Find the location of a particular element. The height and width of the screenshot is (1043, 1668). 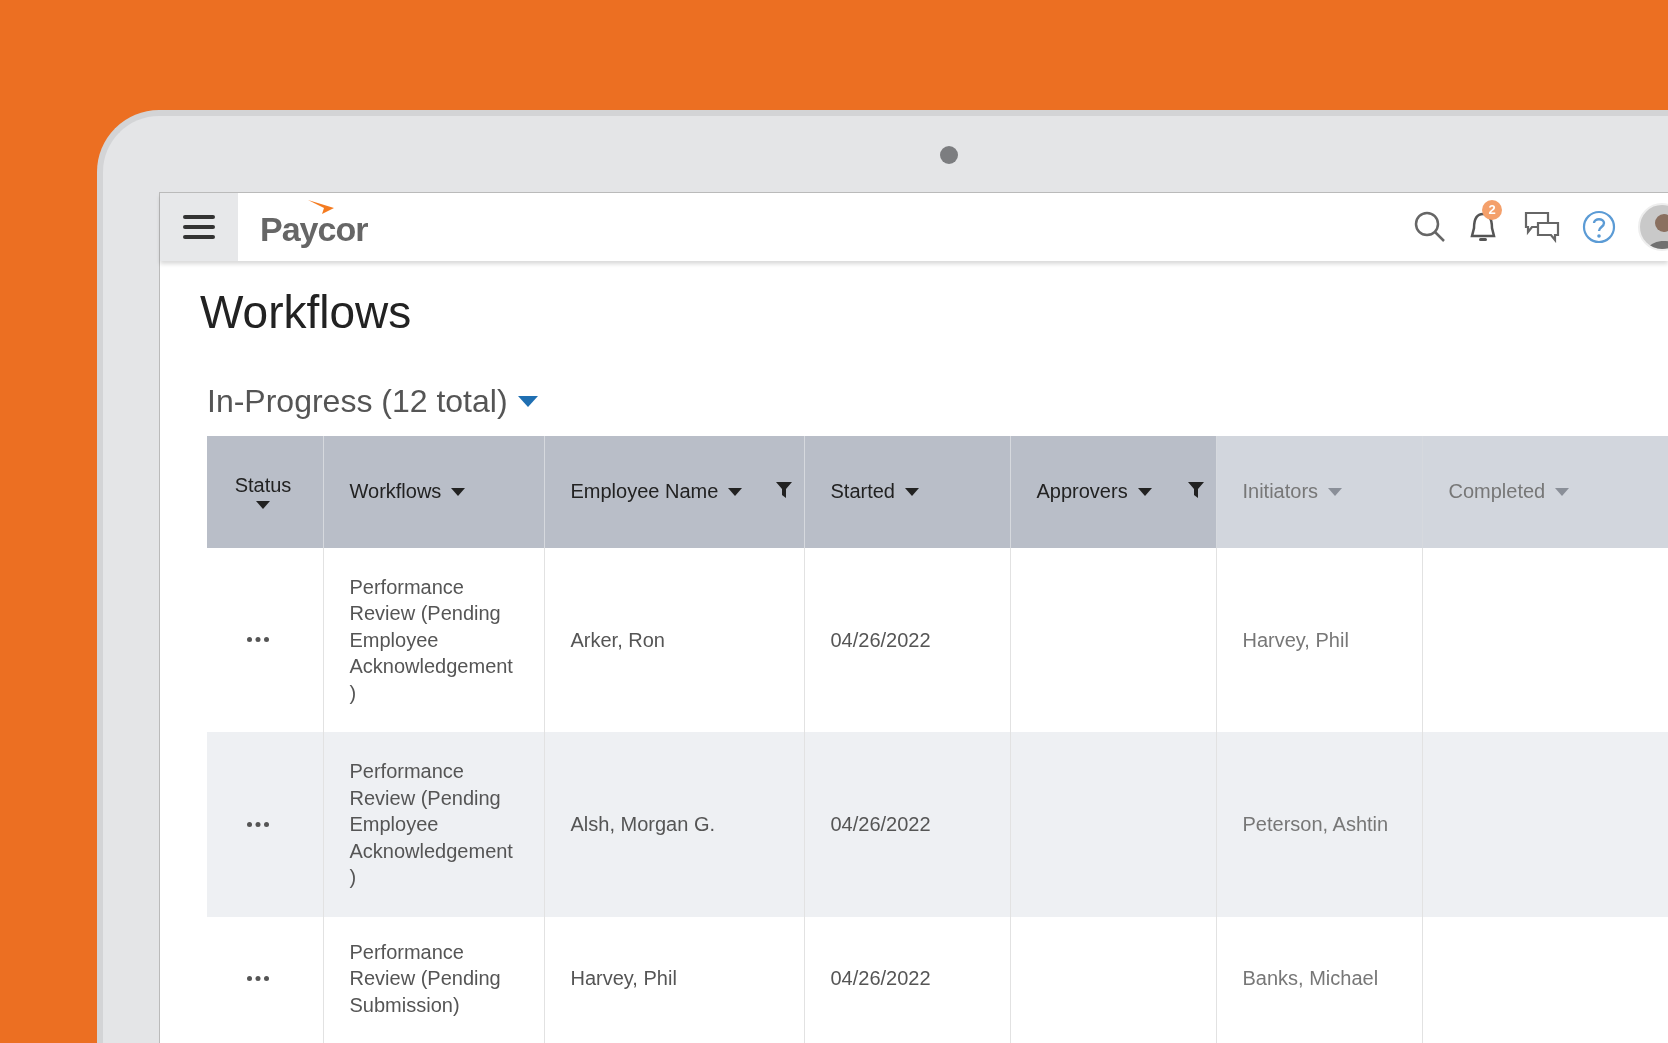

status-dropdown: In-Progress (12 total) is located at coordinates (372, 401).